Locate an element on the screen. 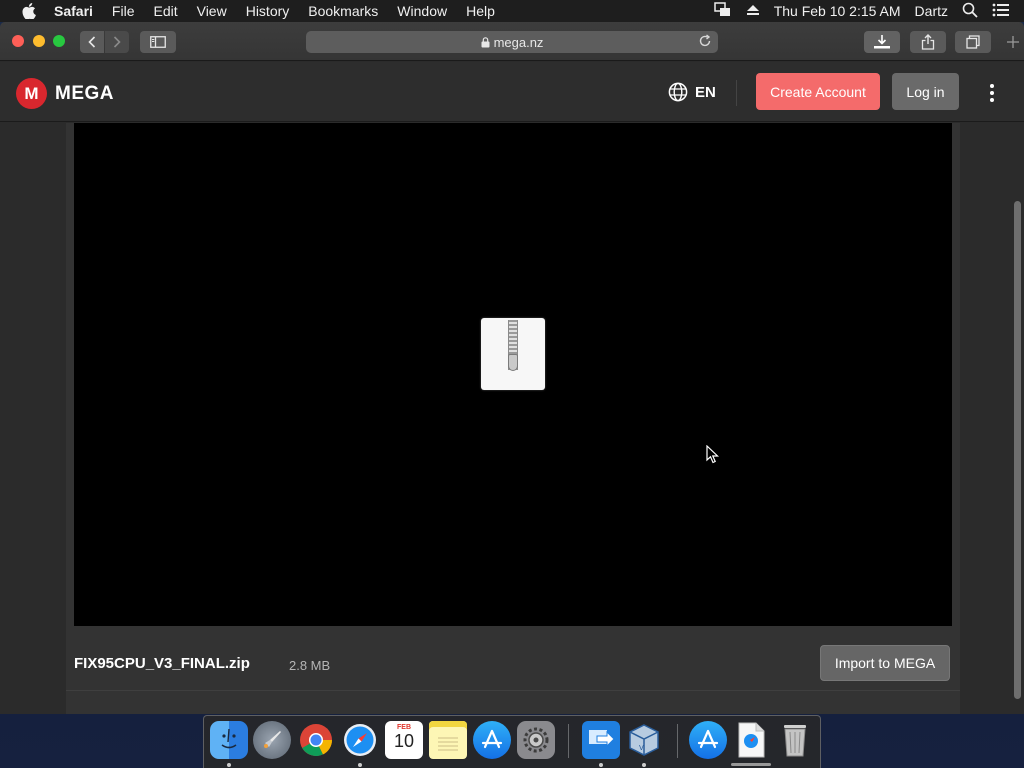 The height and width of the screenshot is (768, 1024). finder-icon is located at coordinates (229, 740).